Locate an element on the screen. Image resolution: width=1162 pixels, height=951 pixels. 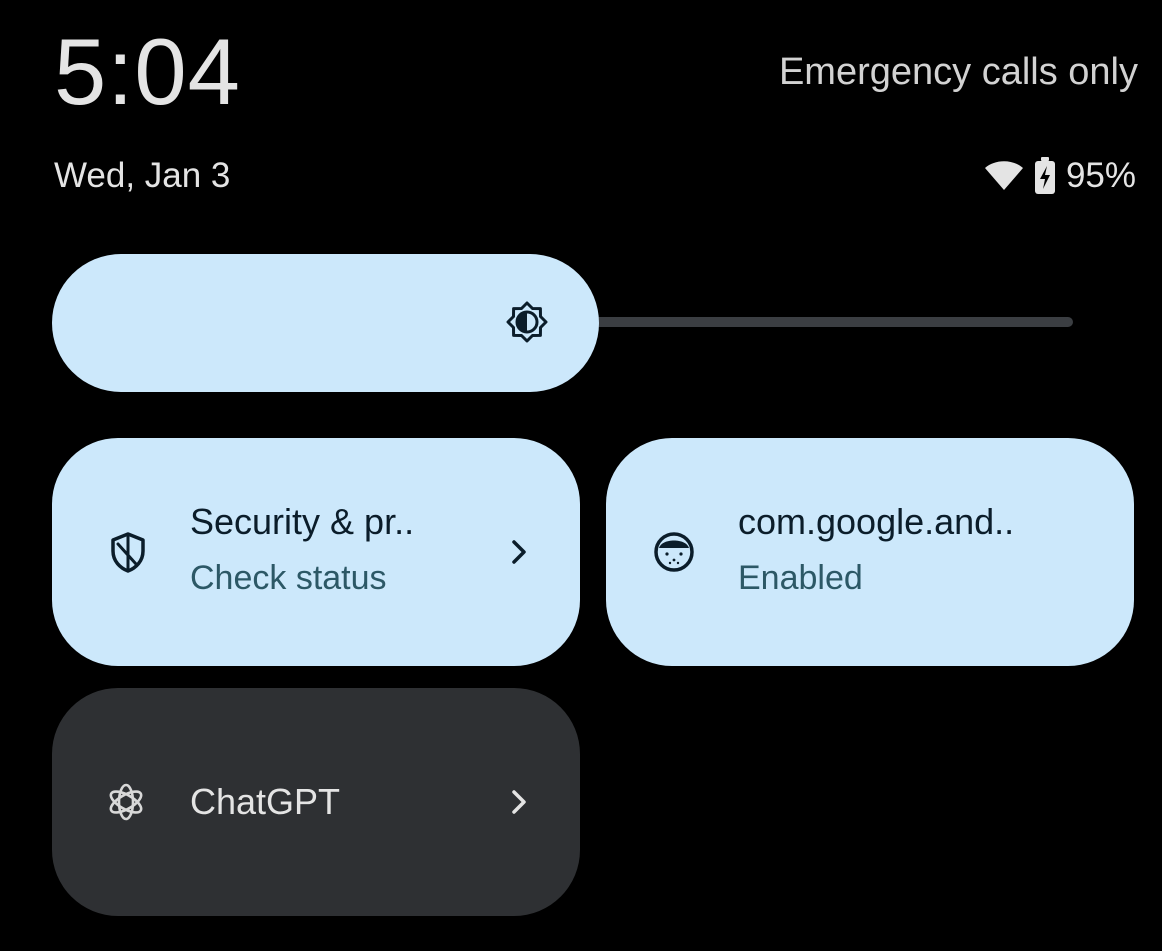
battery-charging-icon is located at coordinates (1044, 175).